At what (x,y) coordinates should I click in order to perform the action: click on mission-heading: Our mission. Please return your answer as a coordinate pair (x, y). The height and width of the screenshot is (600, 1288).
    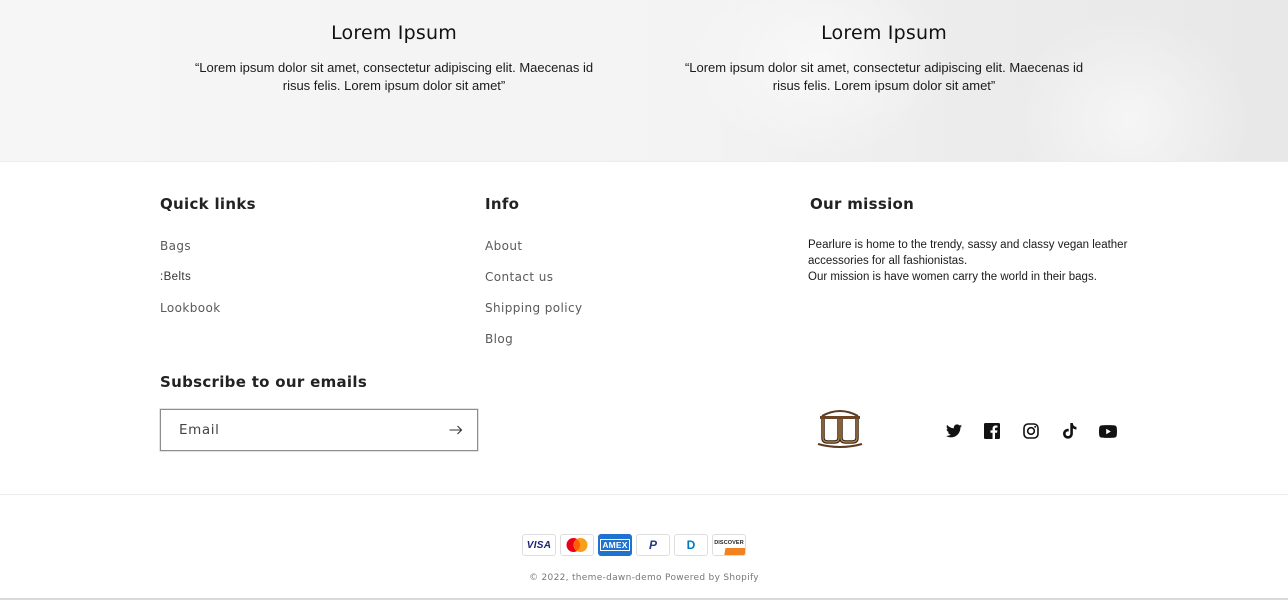
    Looking at the image, I should click on (862, 204).